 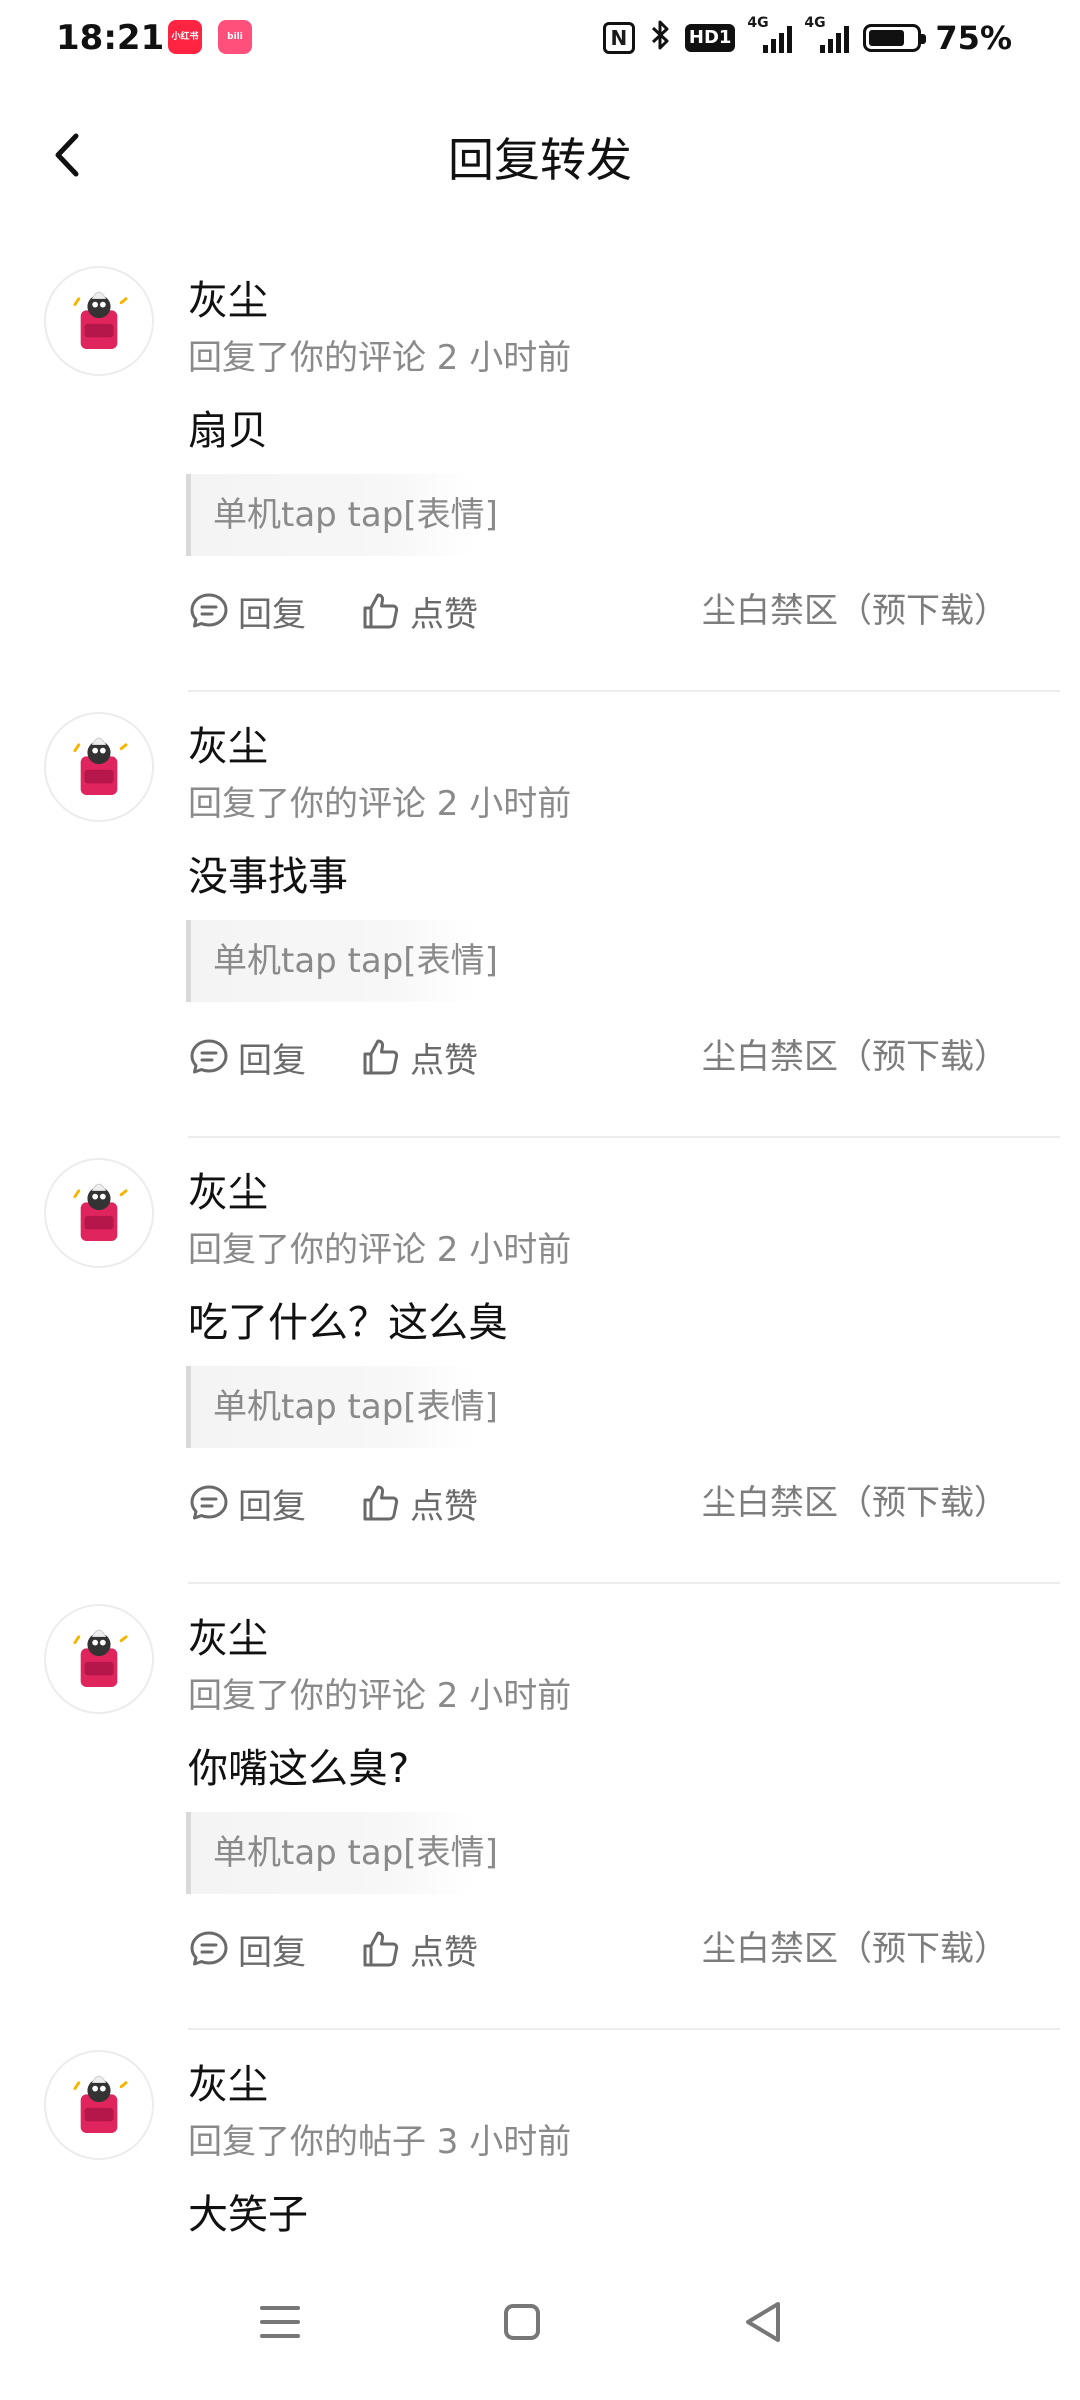 I want to click on xiaohongshu-app-icon: 小红书, so click(x=185, y=37).